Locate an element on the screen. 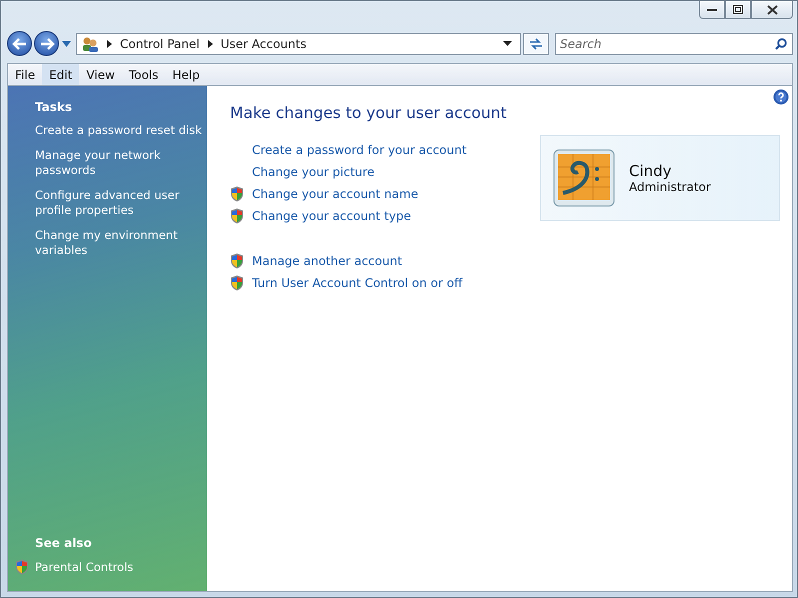 Image resolution: width=798 pixels, height=598 pixels. users-icon is located at coordinates (90, 44).